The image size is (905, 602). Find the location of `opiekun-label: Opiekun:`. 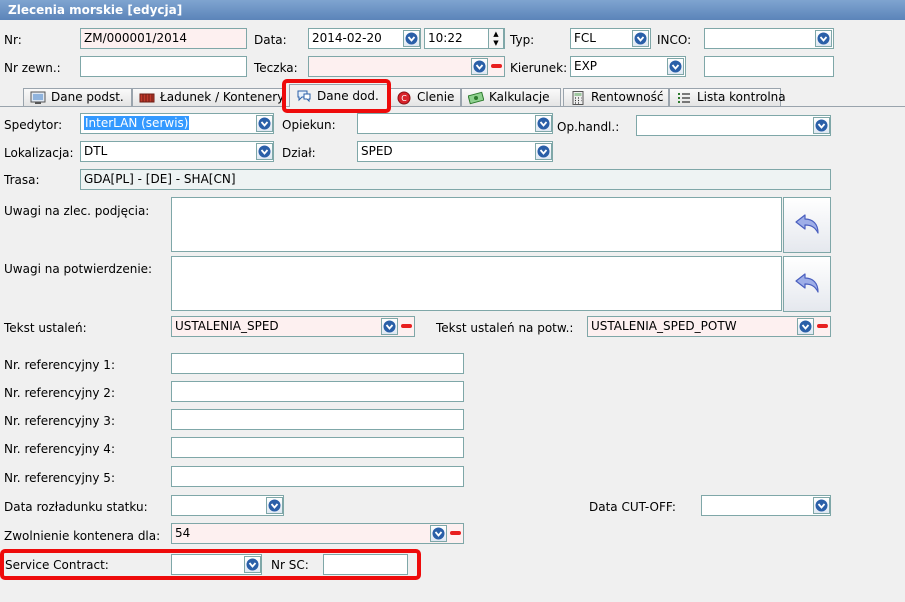

opiekun-label: Opiekun: is located at coordinates (309, 125).